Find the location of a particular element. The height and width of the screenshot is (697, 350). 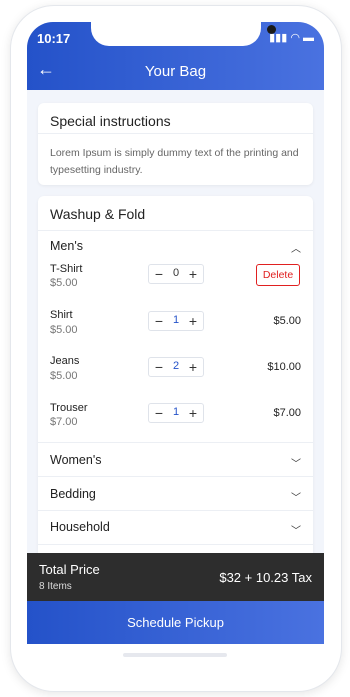

page-title: Your Bag is located at coordinates (175, 71).